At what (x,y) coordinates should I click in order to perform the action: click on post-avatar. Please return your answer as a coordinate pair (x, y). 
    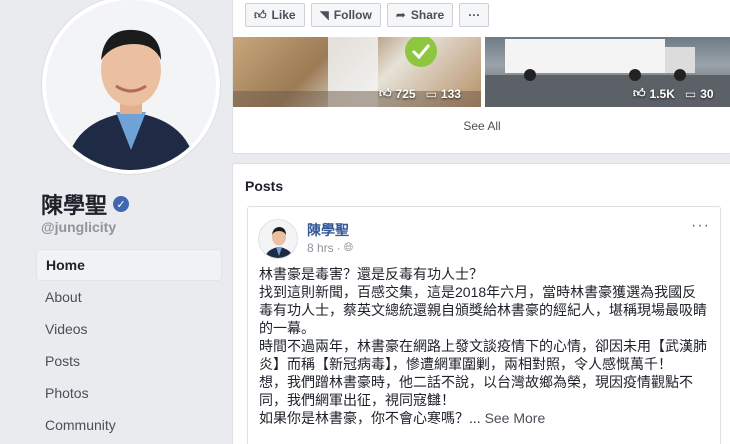
    Looking at the image, I should click on (278, 239).